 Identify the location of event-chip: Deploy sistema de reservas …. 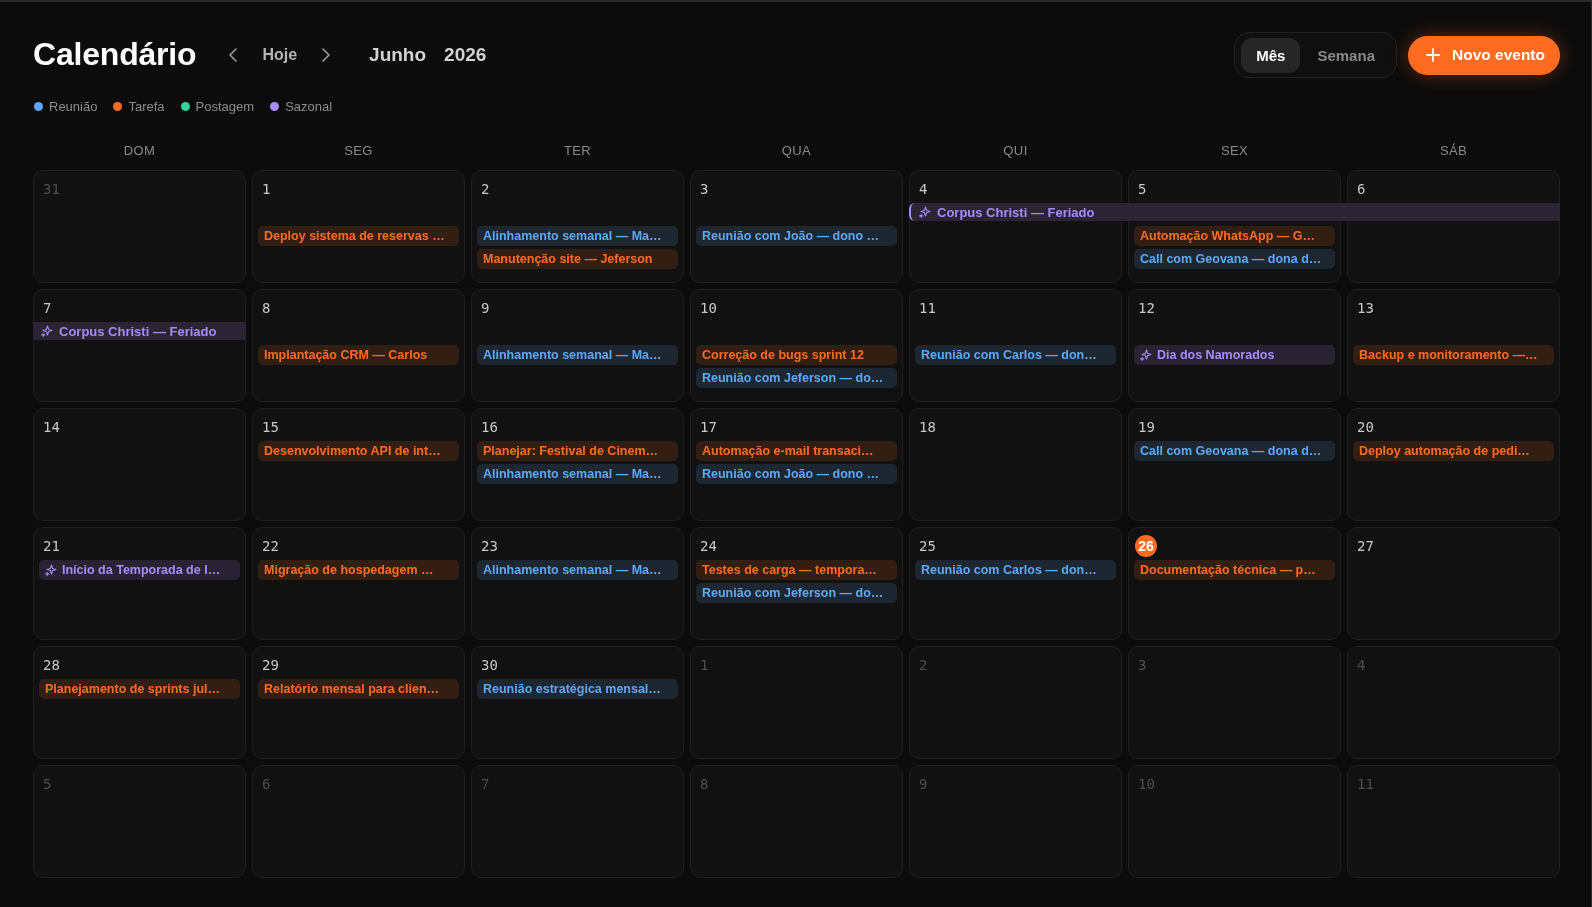
(358, 236).